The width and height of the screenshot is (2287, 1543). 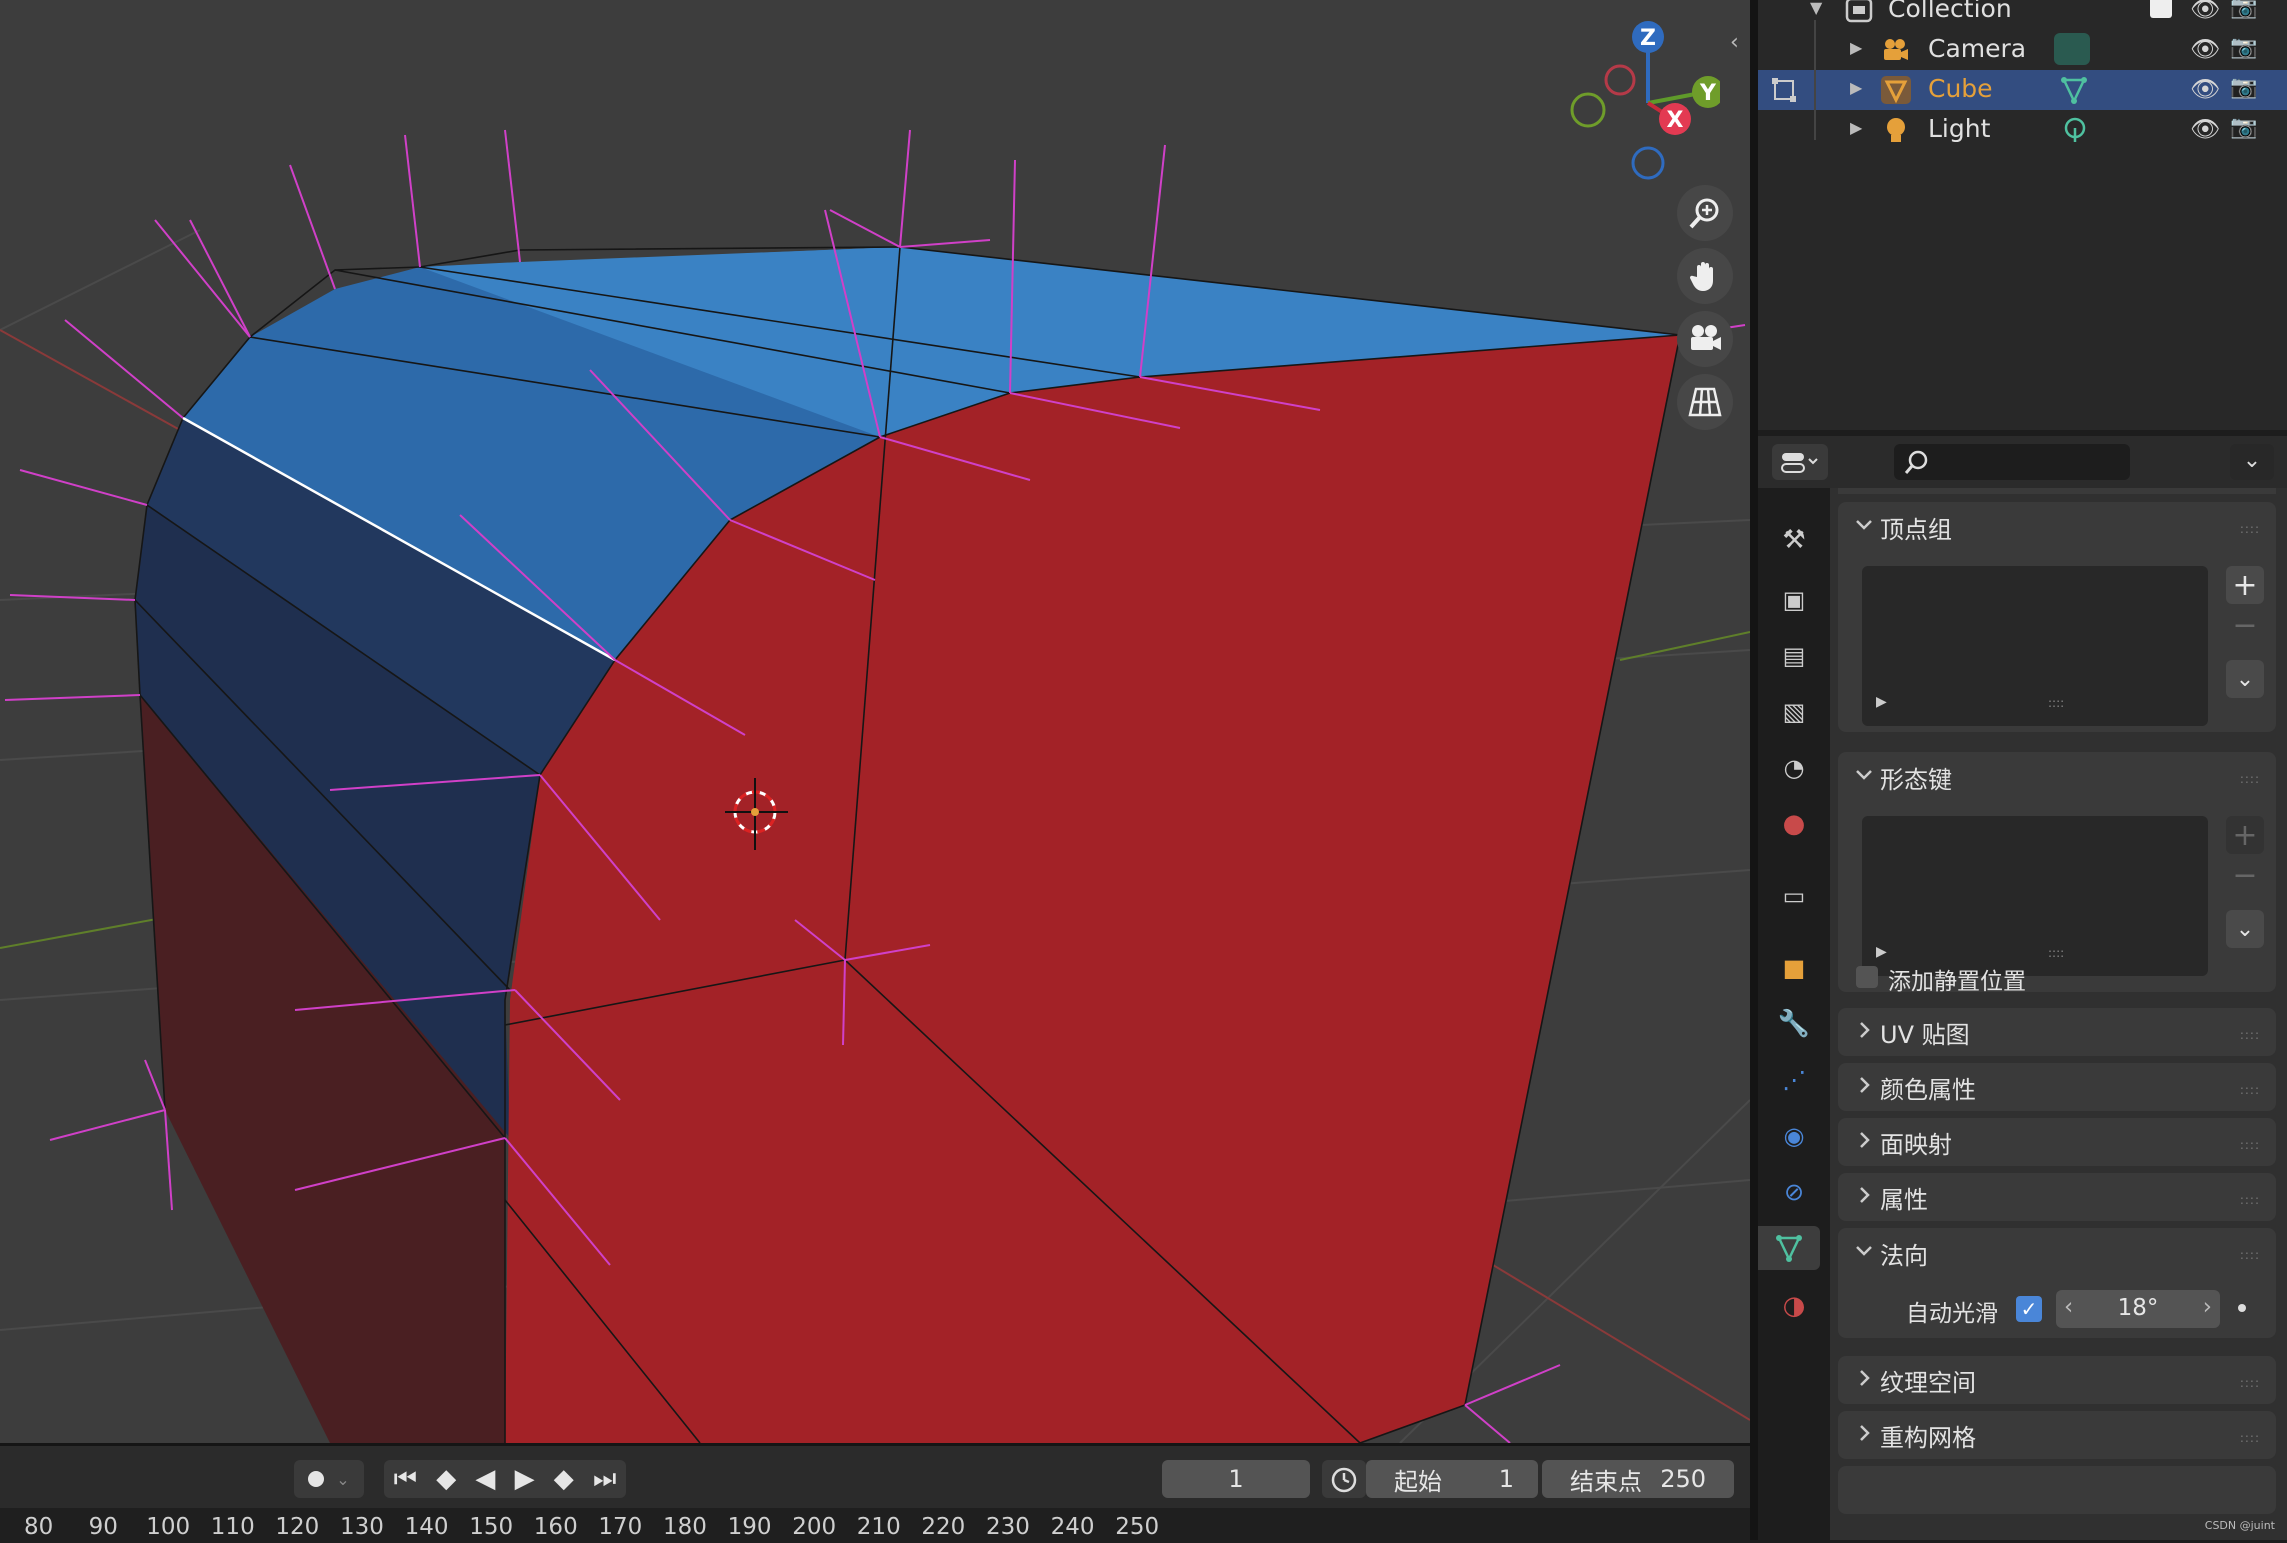 What do you see at coordinates (405, 1479) in the screenshot?
I see `jump-start-icon: ⏮` at bounding box center [405, 1479].